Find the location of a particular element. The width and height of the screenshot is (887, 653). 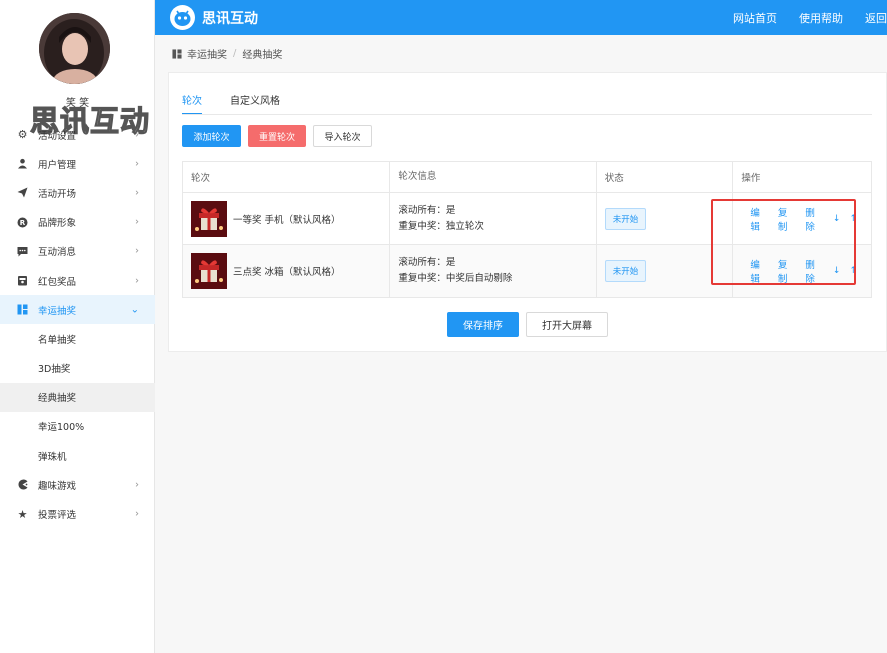

sidebar-item-voting: ★ 投票评选 › is located at coordinates (77, 513).